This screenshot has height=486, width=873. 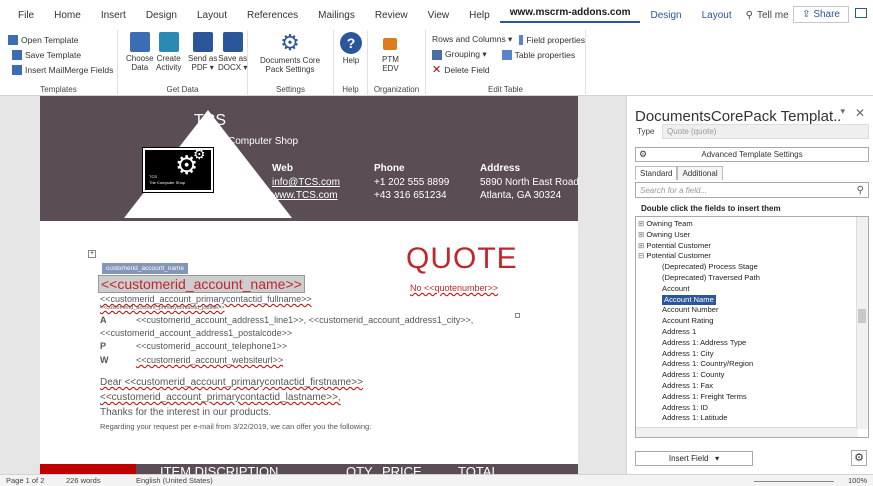 I want to click on get-data-label-1: Send as, so click(x=203, y=58).